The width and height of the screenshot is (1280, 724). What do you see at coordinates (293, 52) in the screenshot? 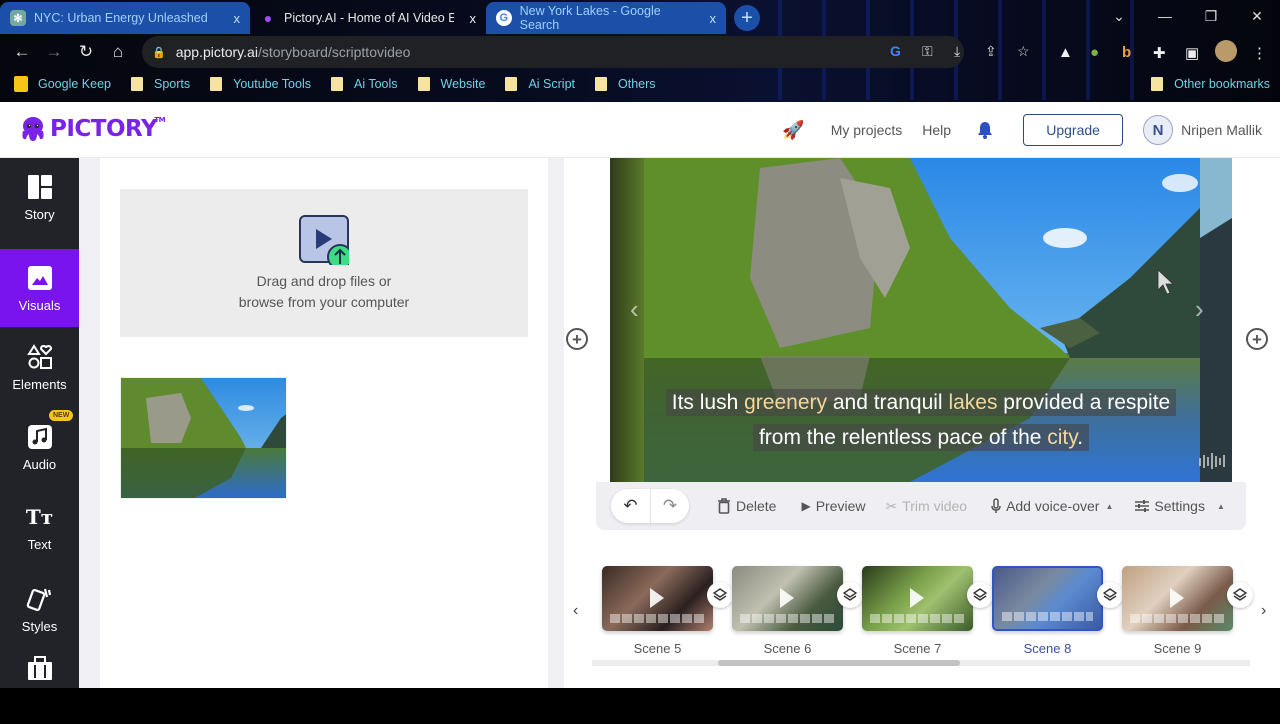
I see `url-text: app.pictory.ai/storyboard/scripttovideo` at bounding box center [293, 52].